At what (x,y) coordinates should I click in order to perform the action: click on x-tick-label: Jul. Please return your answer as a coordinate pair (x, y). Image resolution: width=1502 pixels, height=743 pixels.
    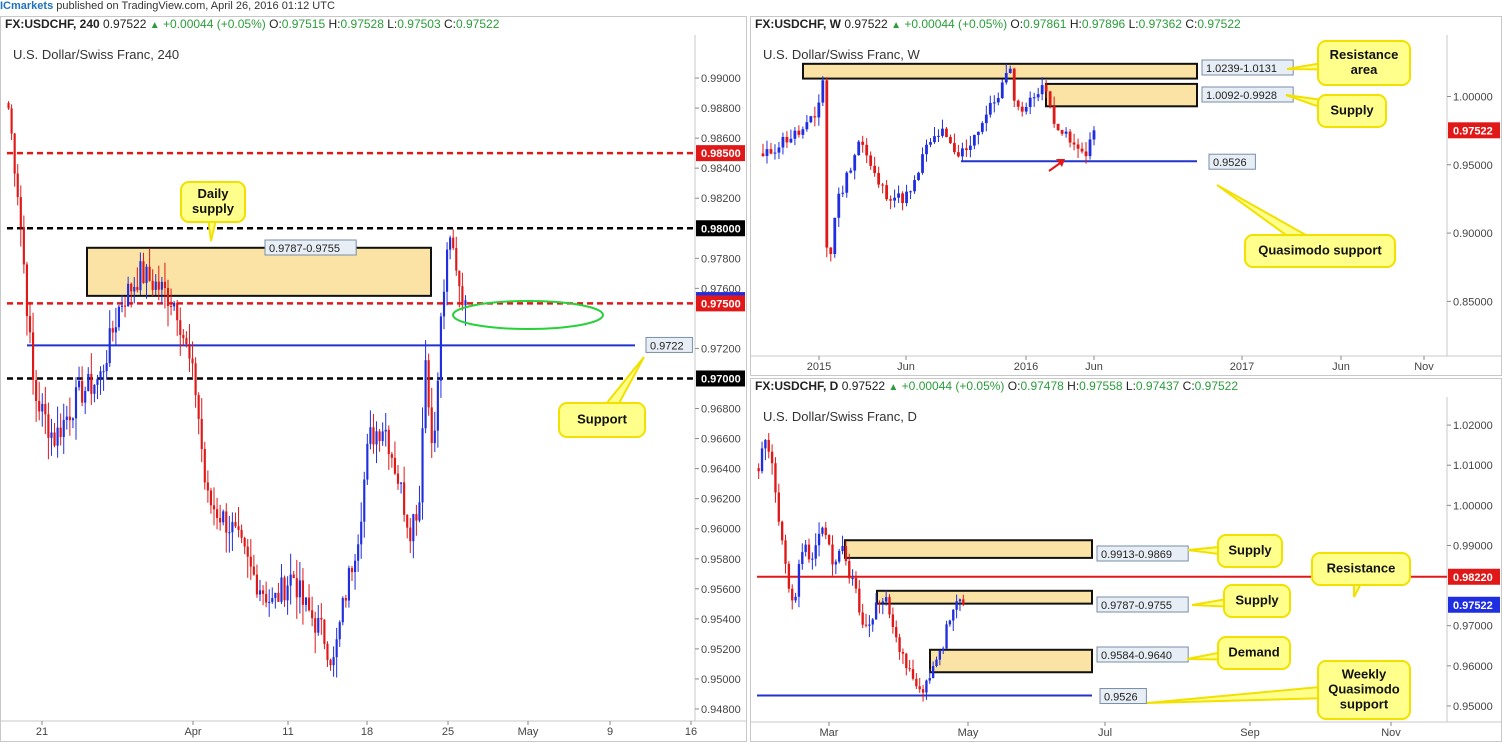
    Looking at the image, I should click on (1105, 733).